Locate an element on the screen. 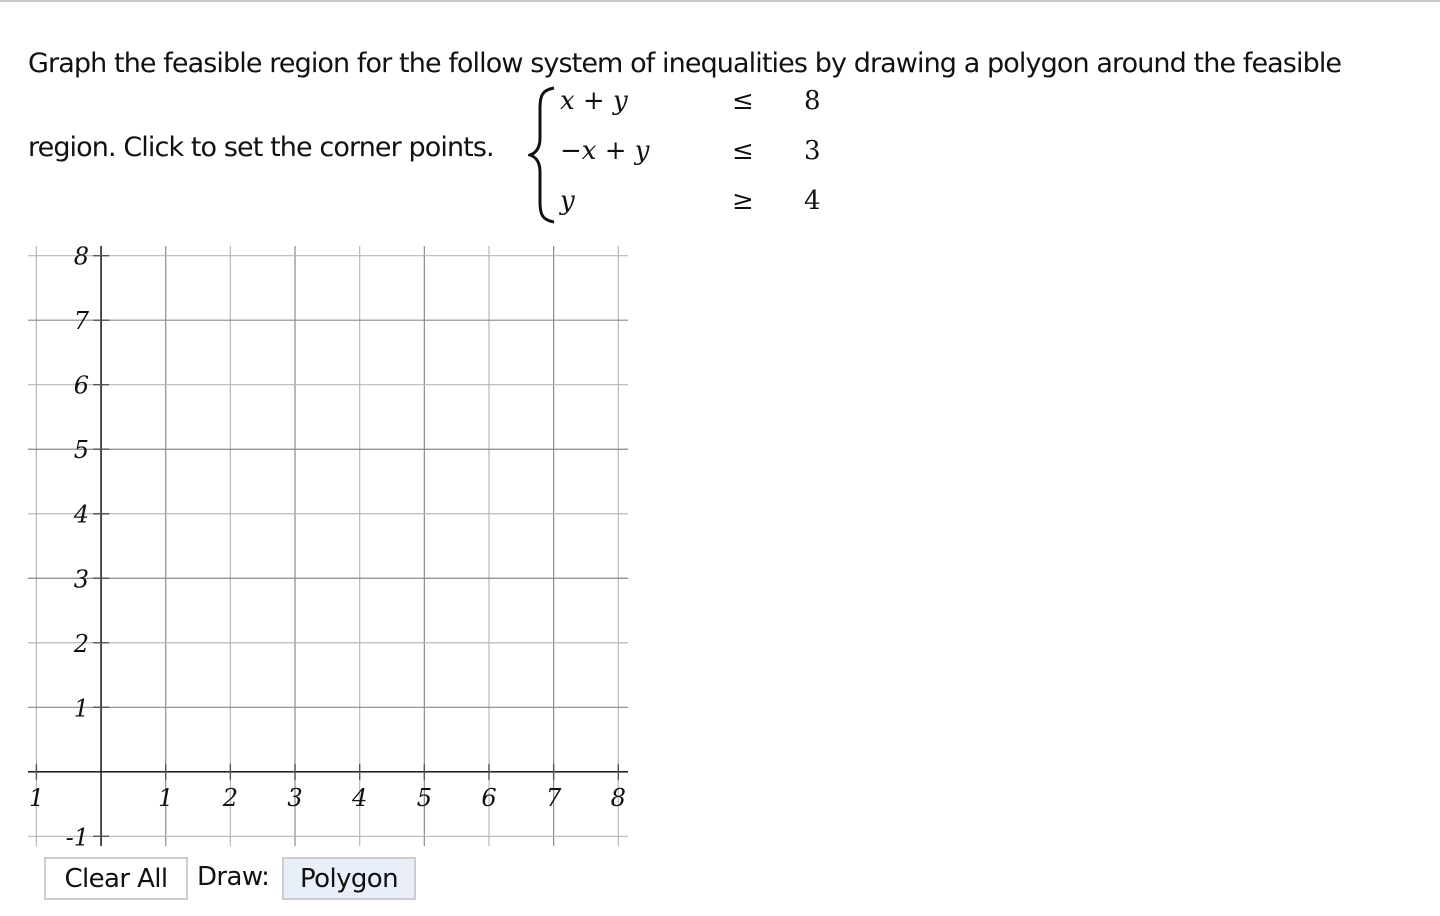 The image size is (1440, 916). inequality-row: −x + y ≤ 3 is located at coordinates (690, 156).